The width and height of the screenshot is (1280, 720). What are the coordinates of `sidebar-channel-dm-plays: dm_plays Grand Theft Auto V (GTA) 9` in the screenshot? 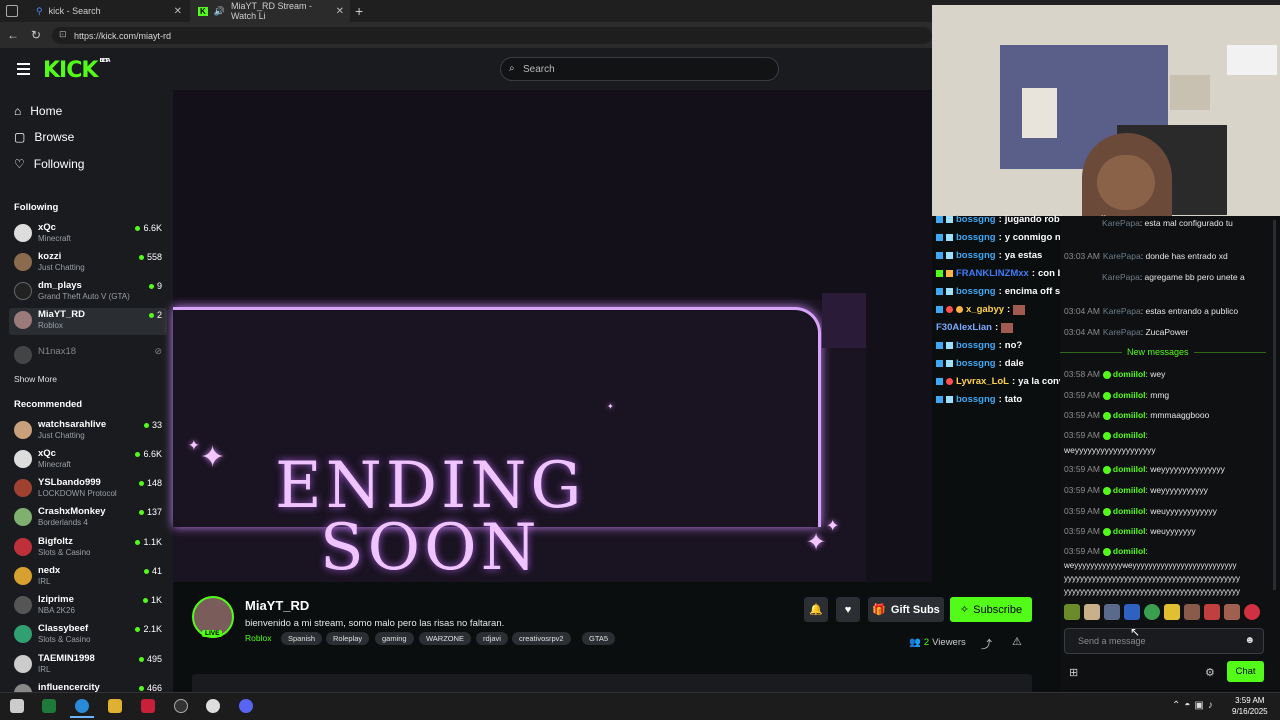 It's located at (90, 293).